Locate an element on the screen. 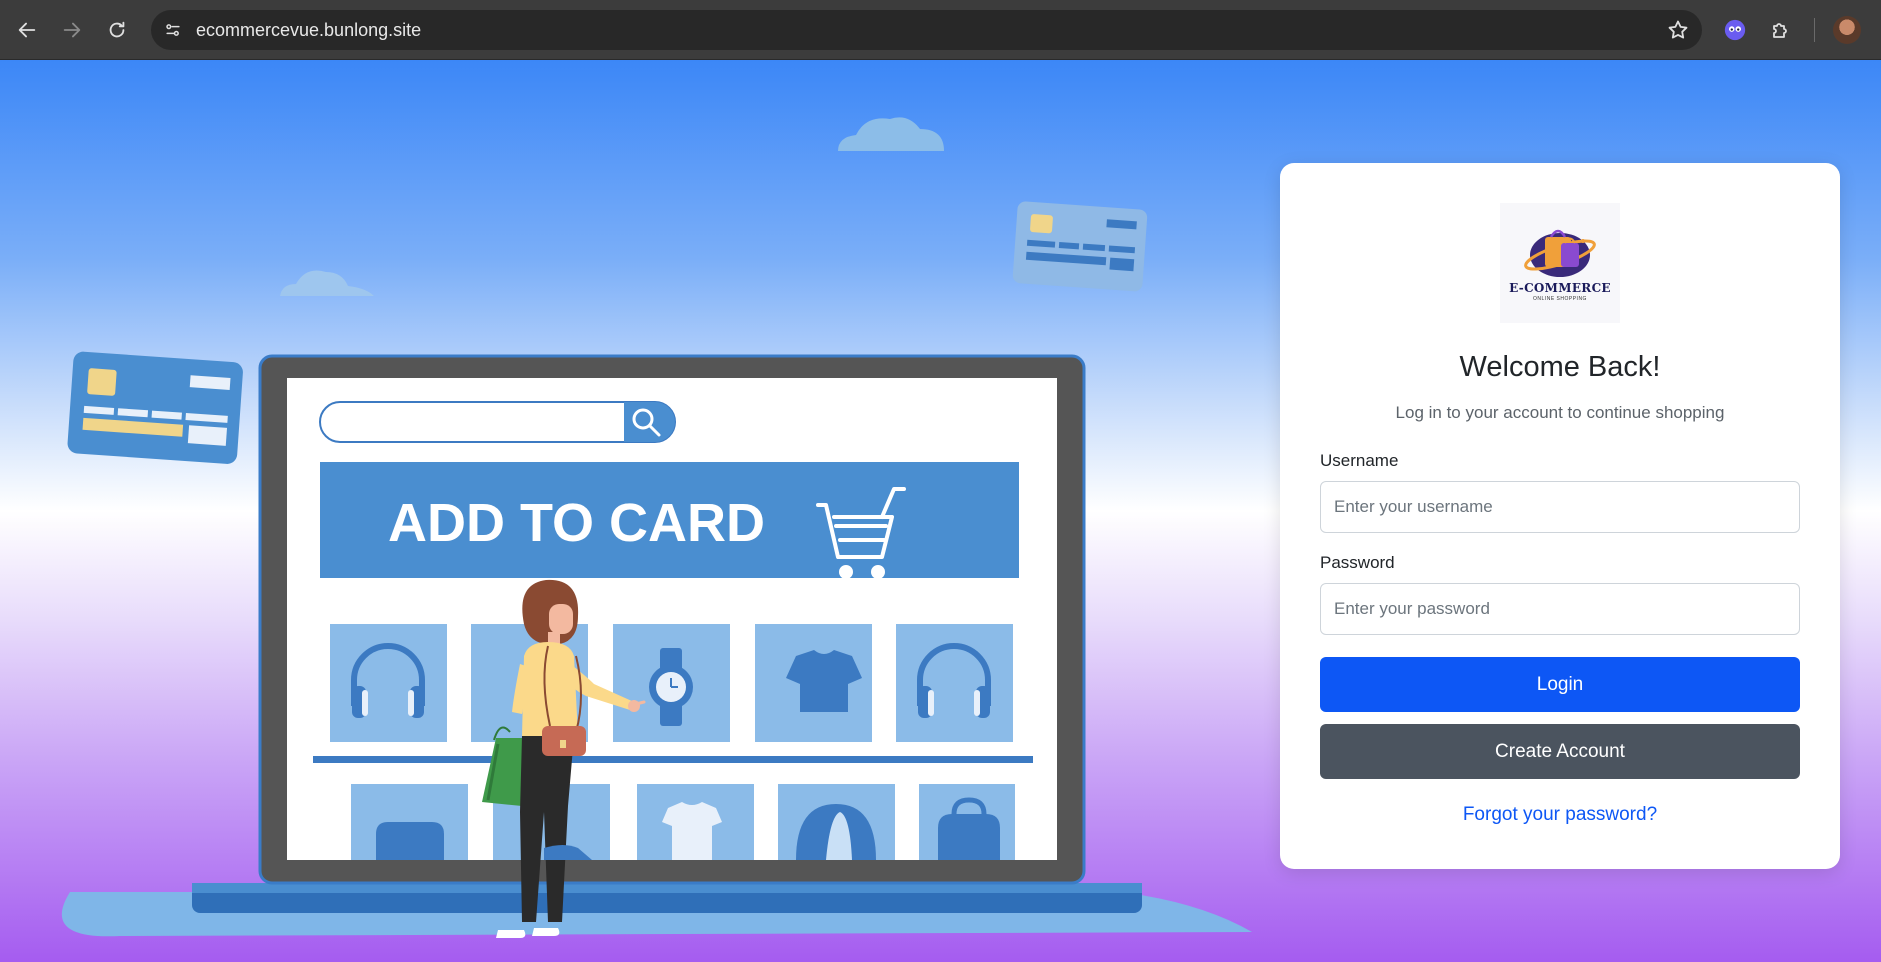 The width and height of the screenshot is (1881, 962). username-label: Username is located at coordinates (1359, 460).